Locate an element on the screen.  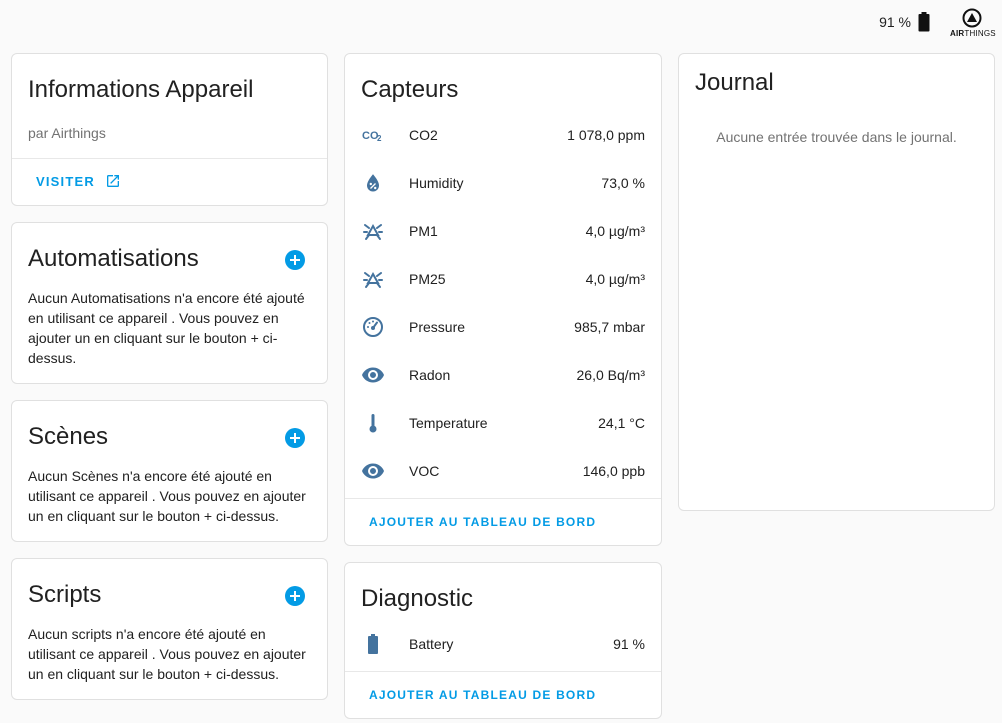
top-bar: 91 % AIRTHINGS is located at coordinates (501, 23).